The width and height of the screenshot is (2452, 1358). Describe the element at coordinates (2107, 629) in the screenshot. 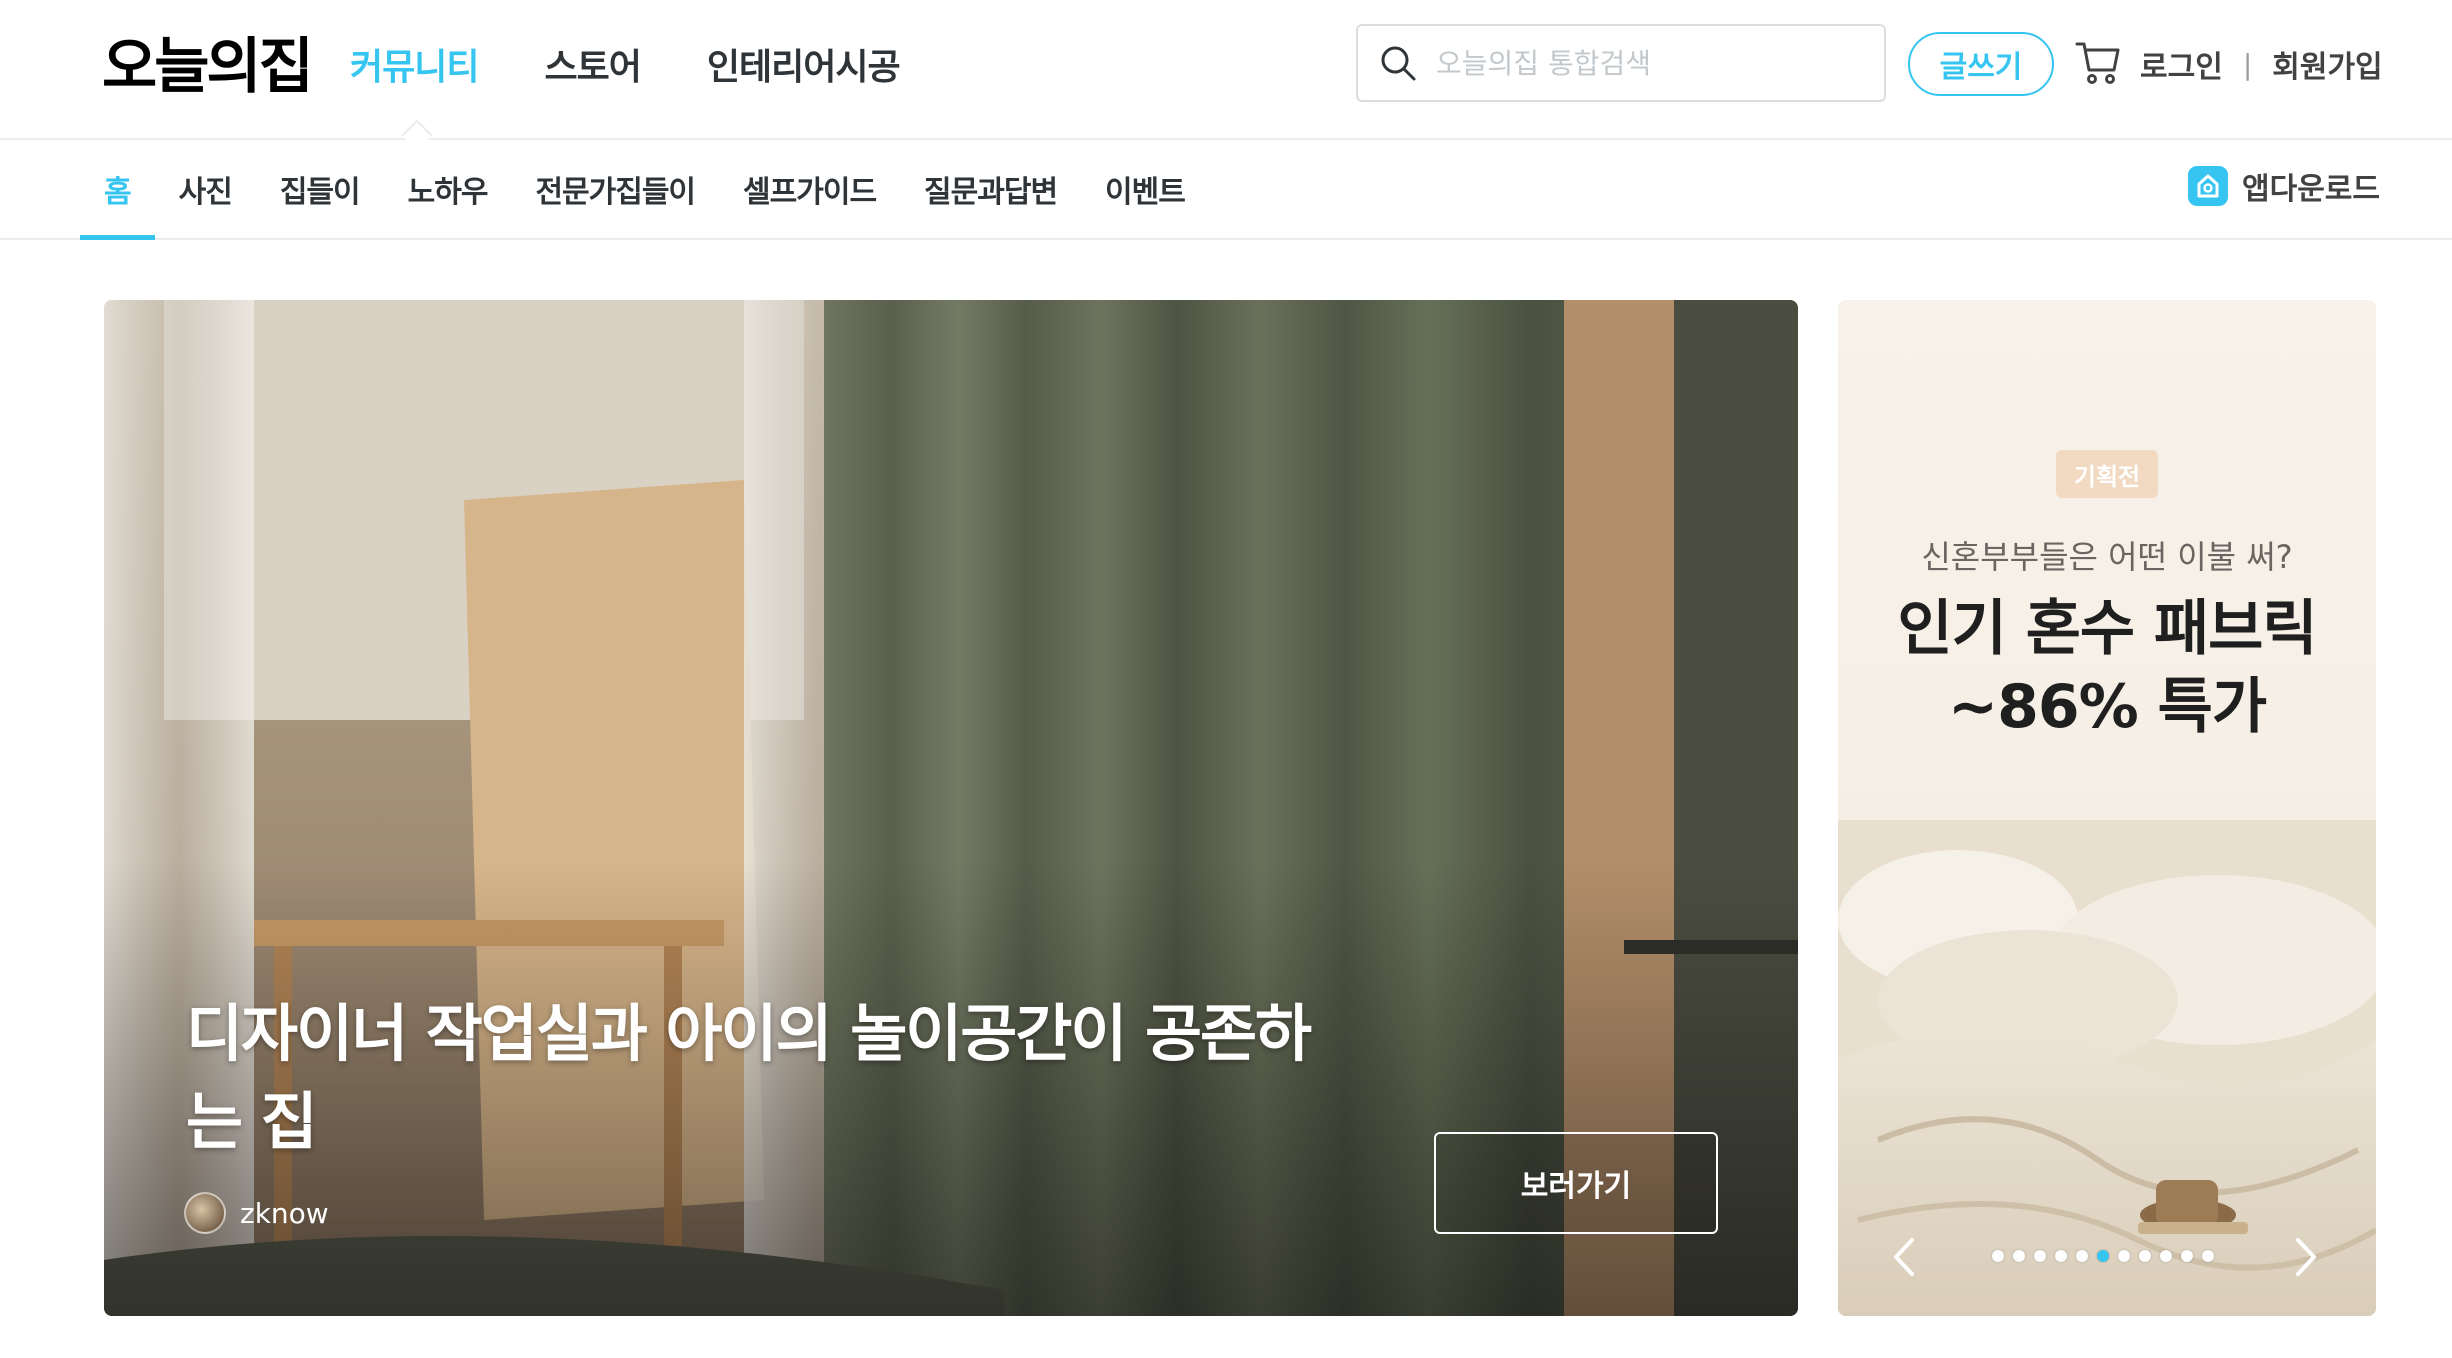

I see `banner-title-line1: 인기 혼수 패브릭` at that location.